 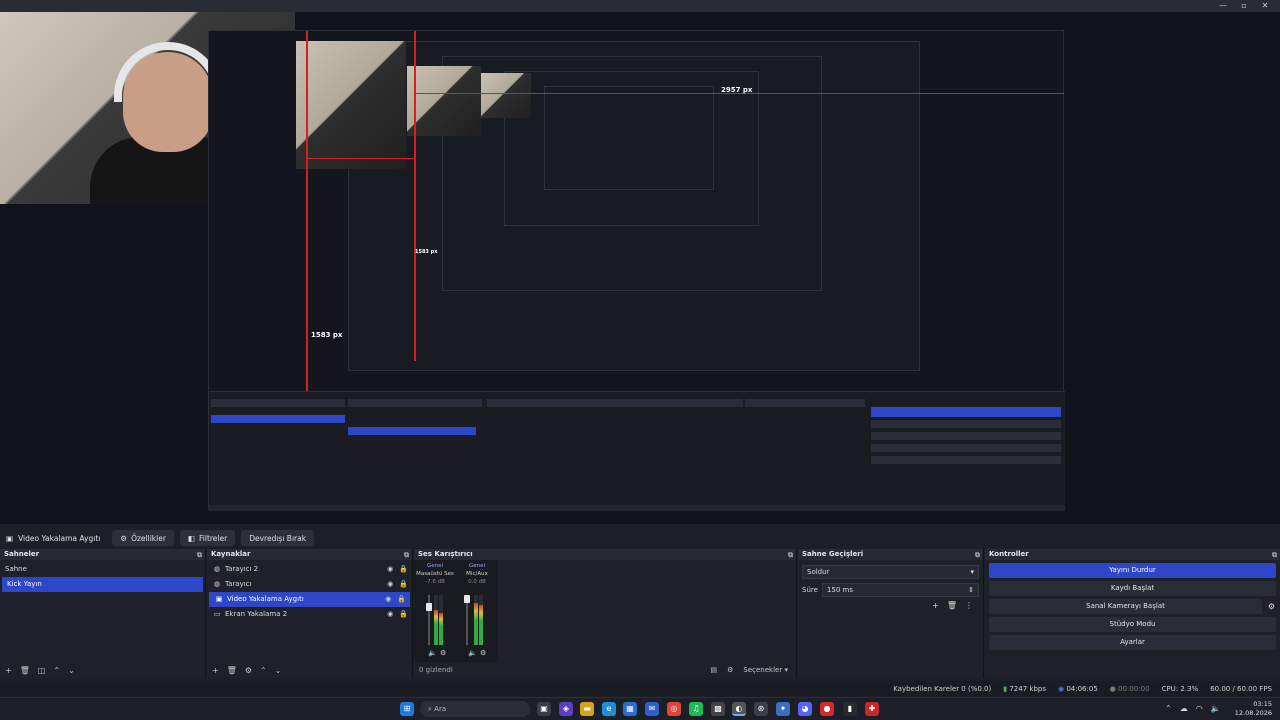 What do you see at coordinates (1125, 606) in the screenshot?
I see `start-virtual-camera-button: Sanal Kamerayı Başlat` at bounding box center [1125, 606].